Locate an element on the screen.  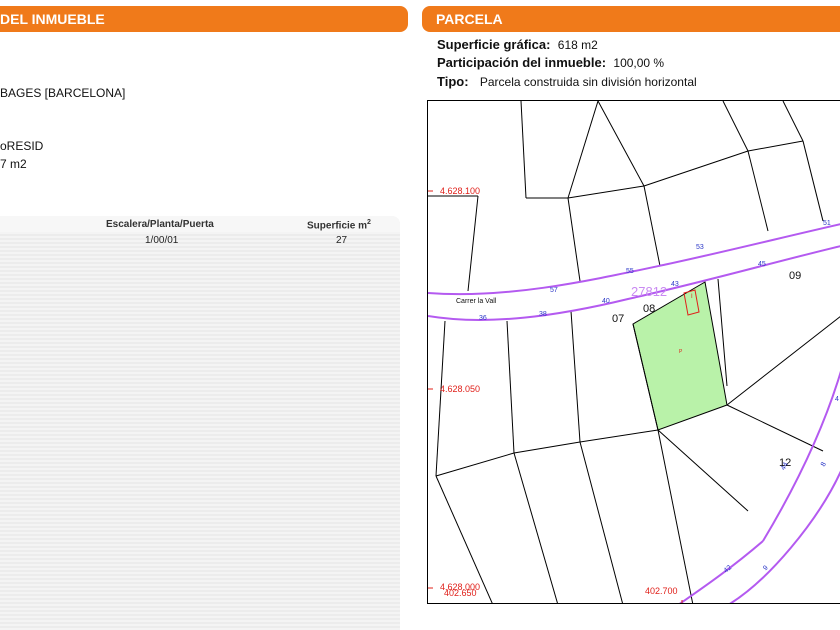
participacion-value: 100,00 % is located at coordinates (639, 63).